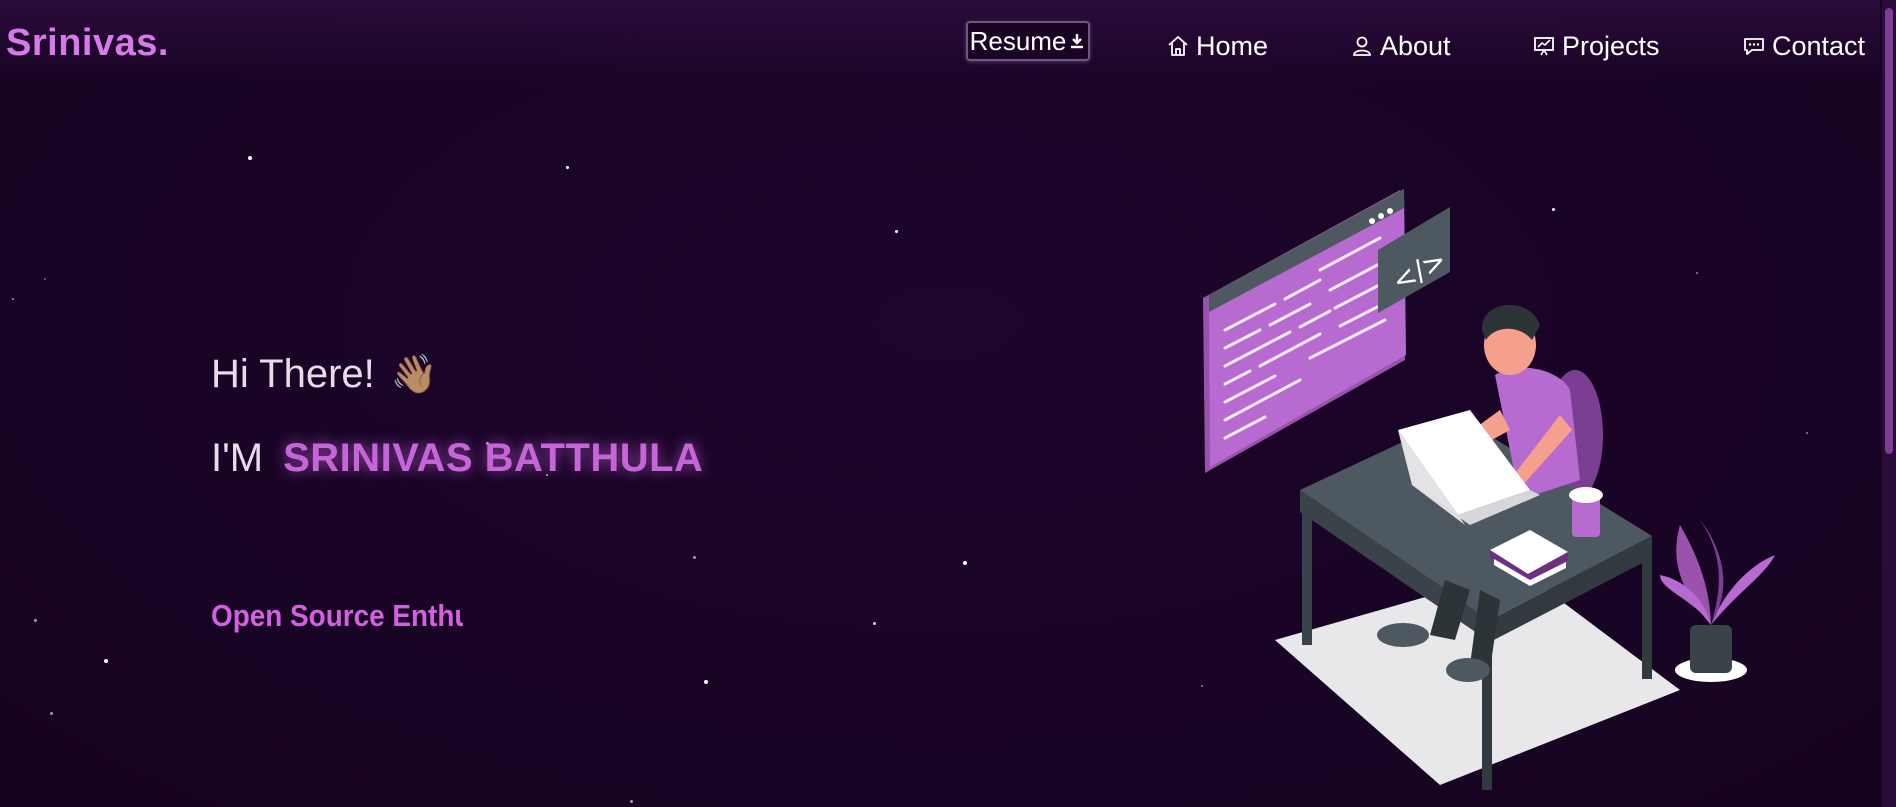 Image resolution: width=1896 pixels, height=807 pixels. I want to click on typewriter-role-text: Open Source Enthus, so click(337, 615).